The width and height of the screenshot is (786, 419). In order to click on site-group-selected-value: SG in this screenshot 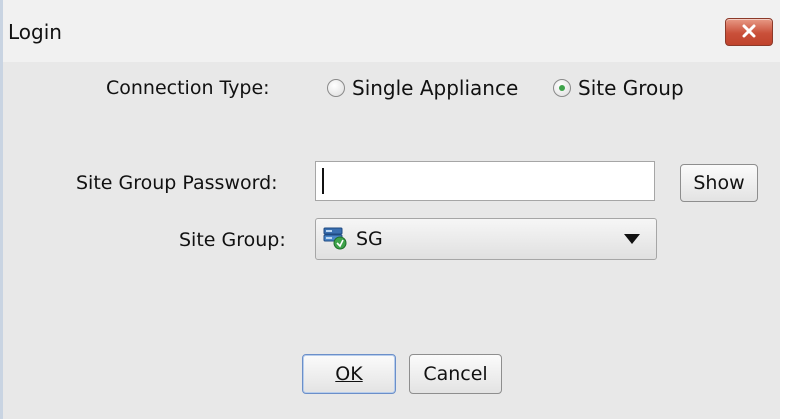, I will do `click(369, 239)`.